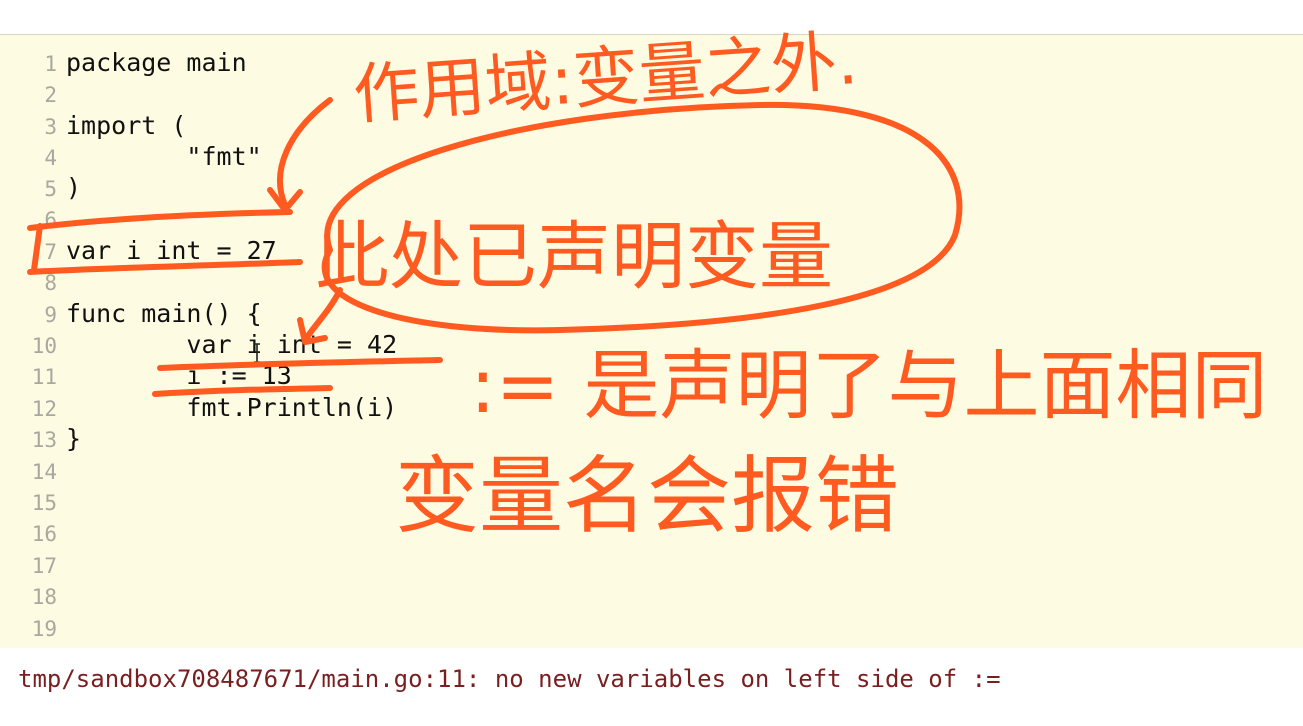  Describe the element at coordinates (44, 472) in the screenshot. I see `line-number: 14` at that location.